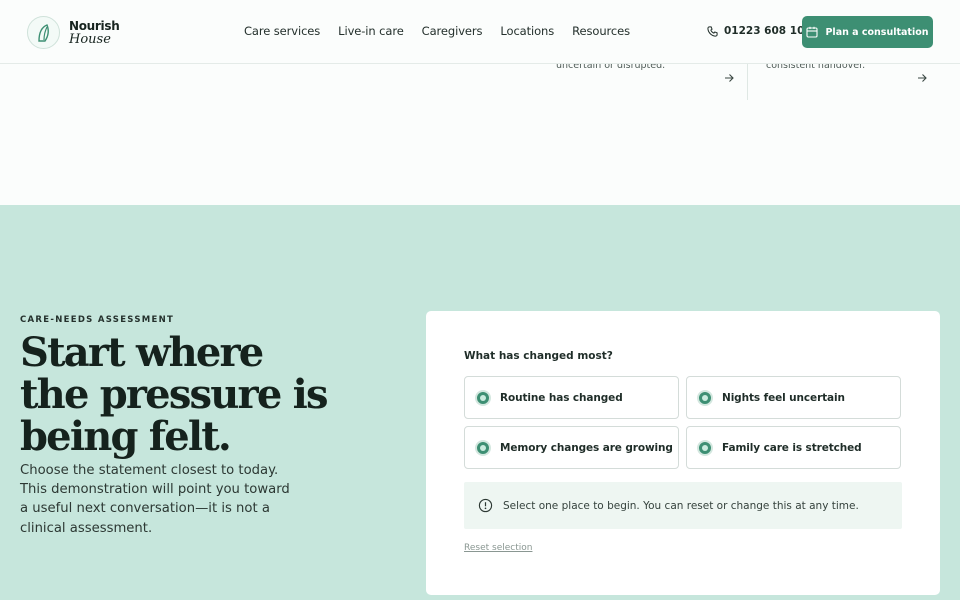  I want to click on option-nights-uncertain: Nights feel uncertain, so click(793, 397).